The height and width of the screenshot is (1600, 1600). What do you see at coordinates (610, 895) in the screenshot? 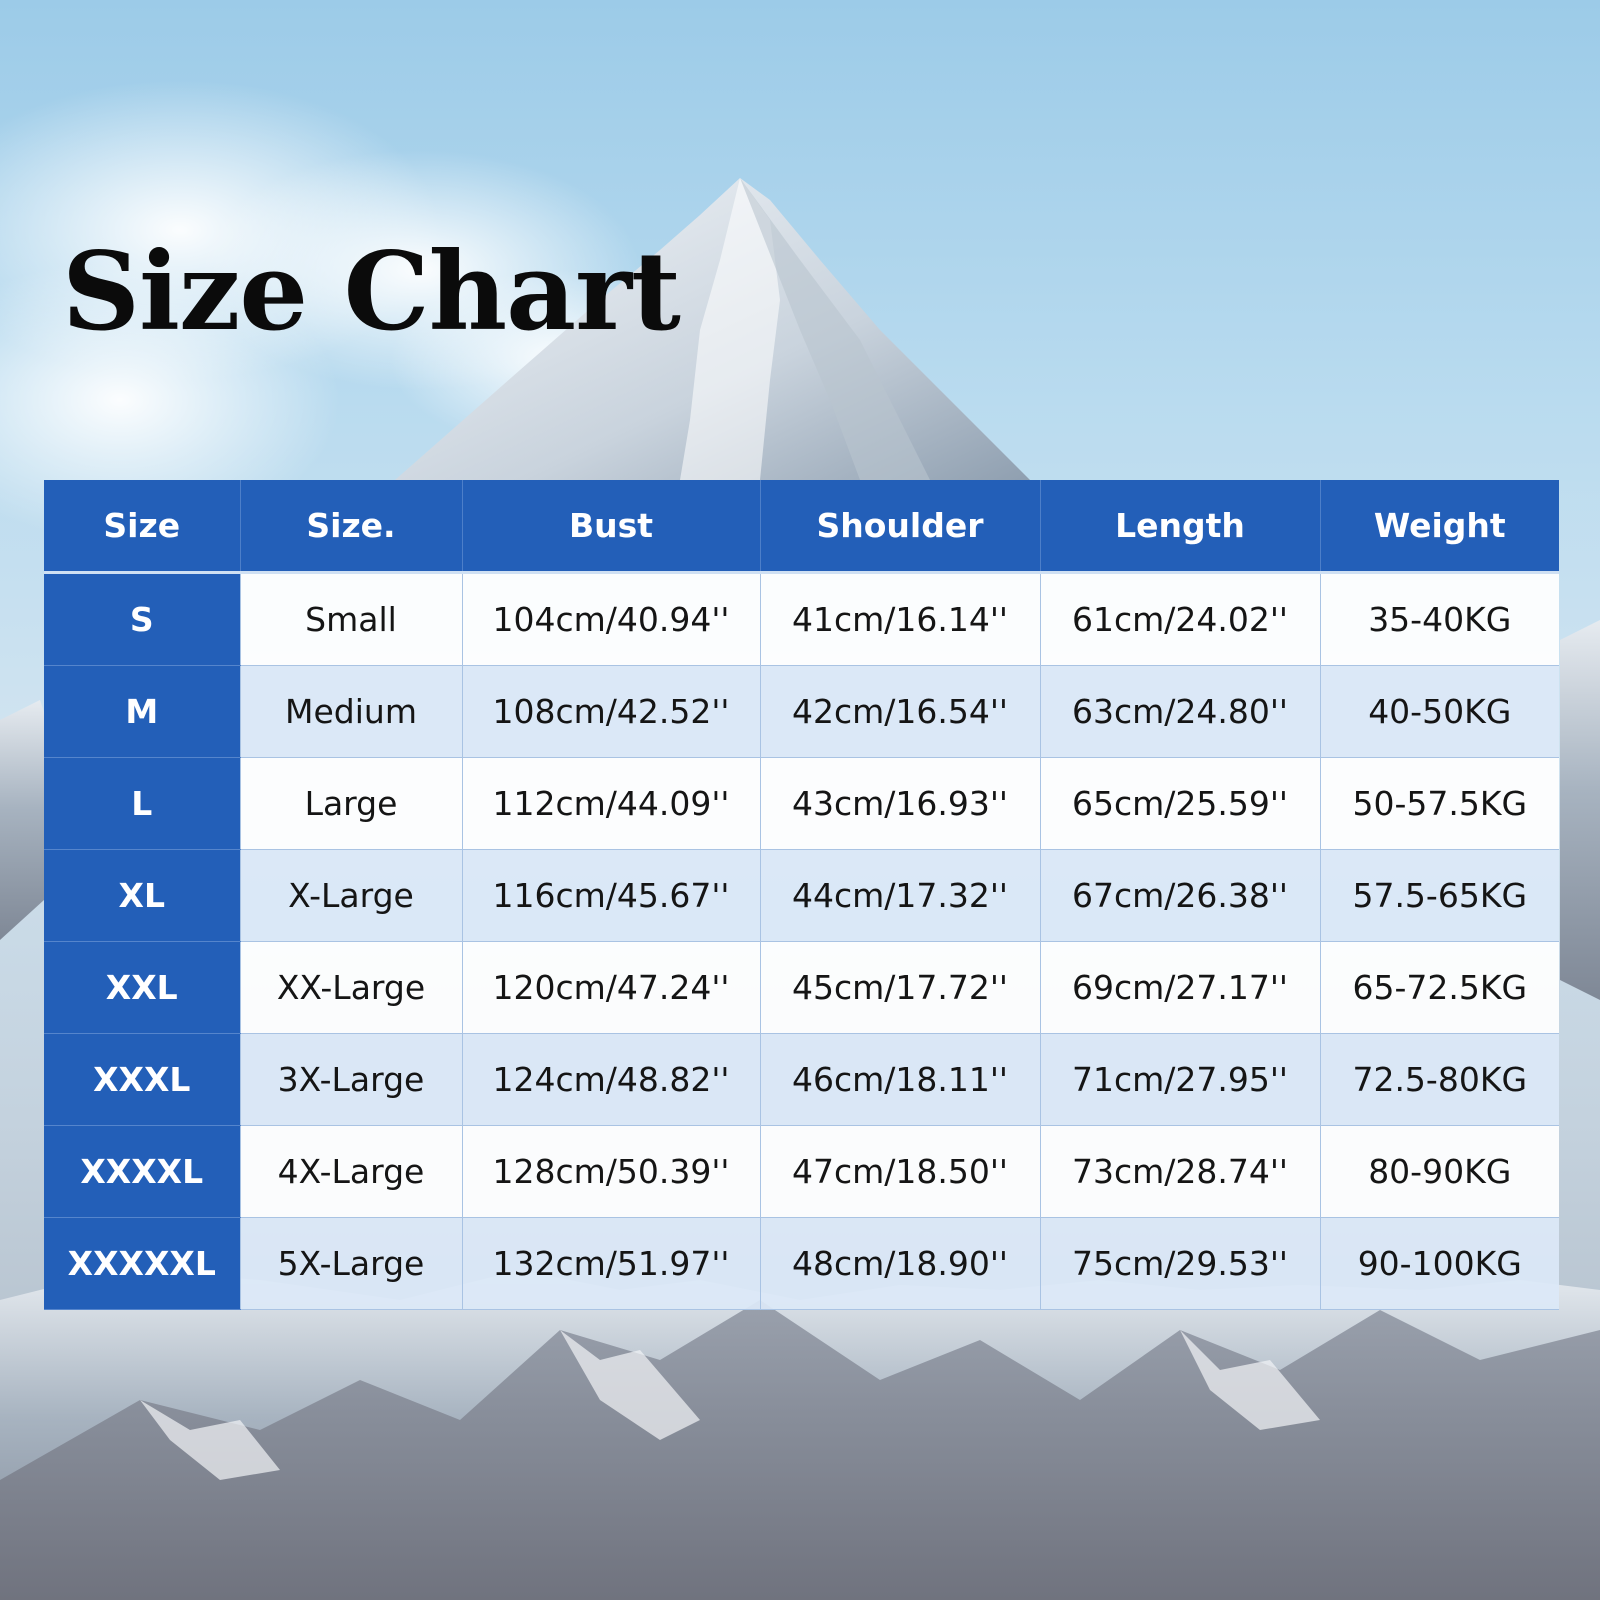
I see `bust-cell: 116cm/45.67''` at bounding box center [610, 895].